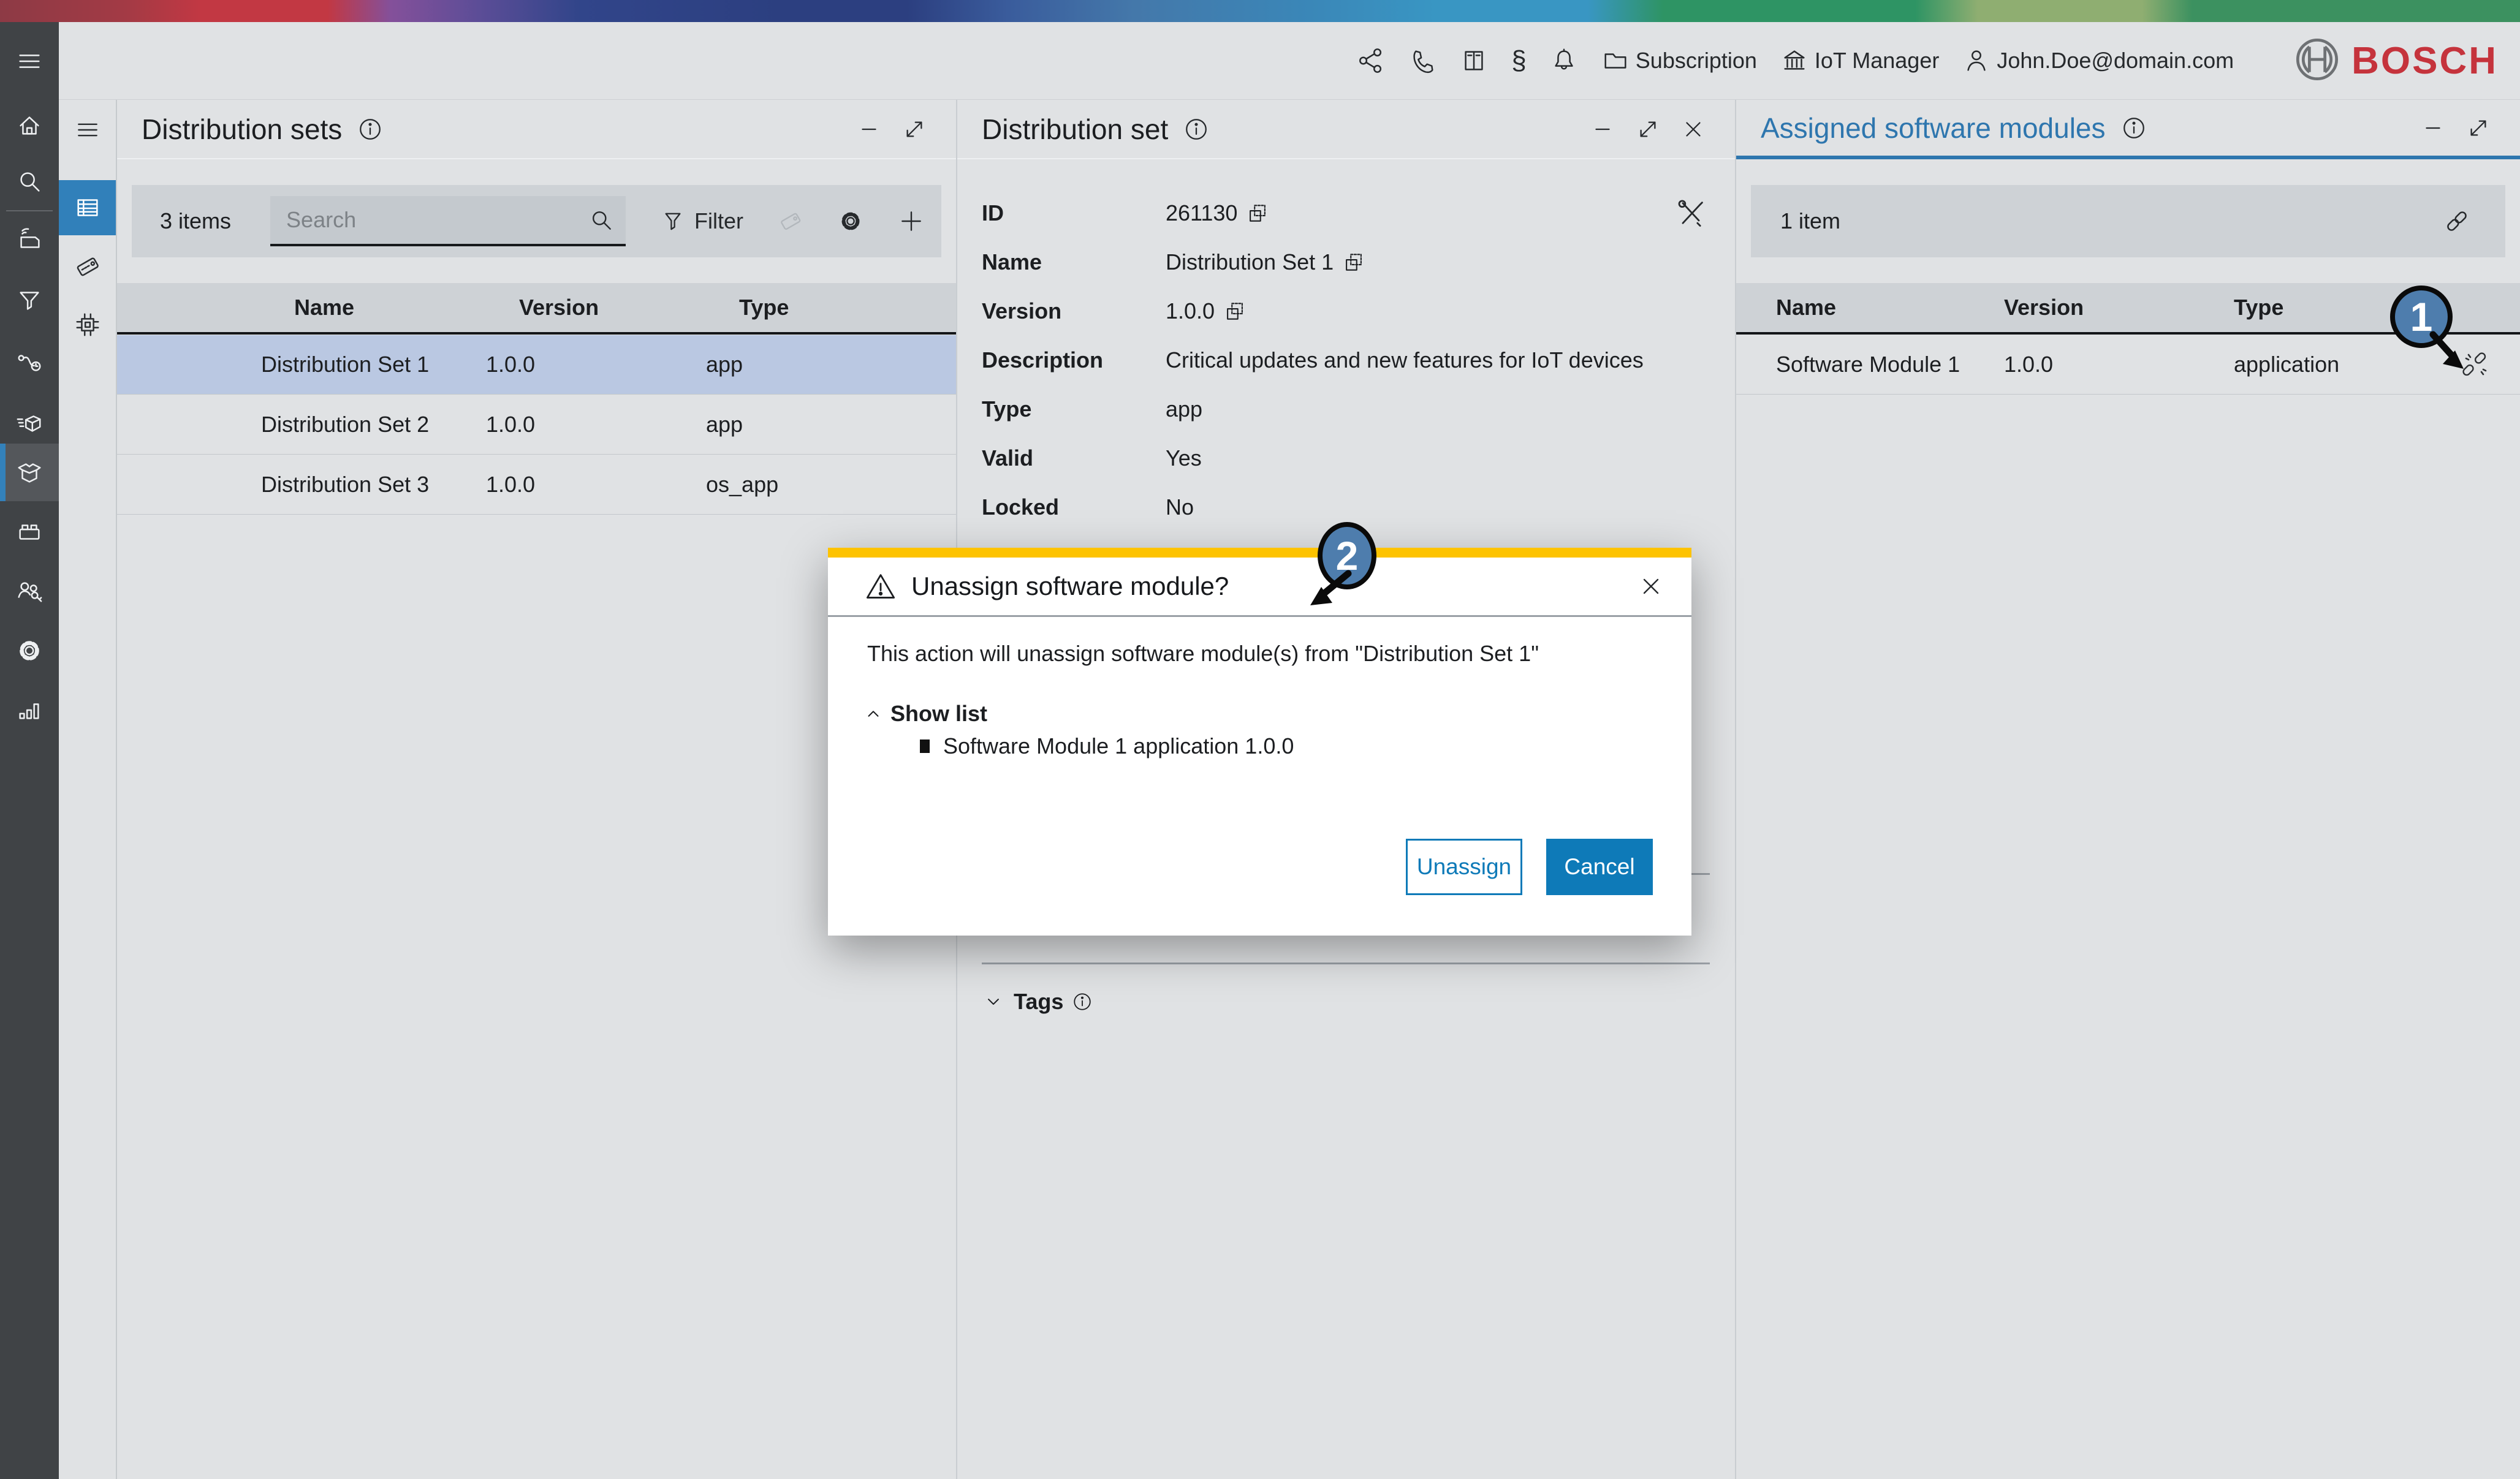 This screenshot has width=2520, height=1479. What do you see at coordinates (790, 221) in the screenshot?
I see `tag-button` at bounding box center [790, 221].